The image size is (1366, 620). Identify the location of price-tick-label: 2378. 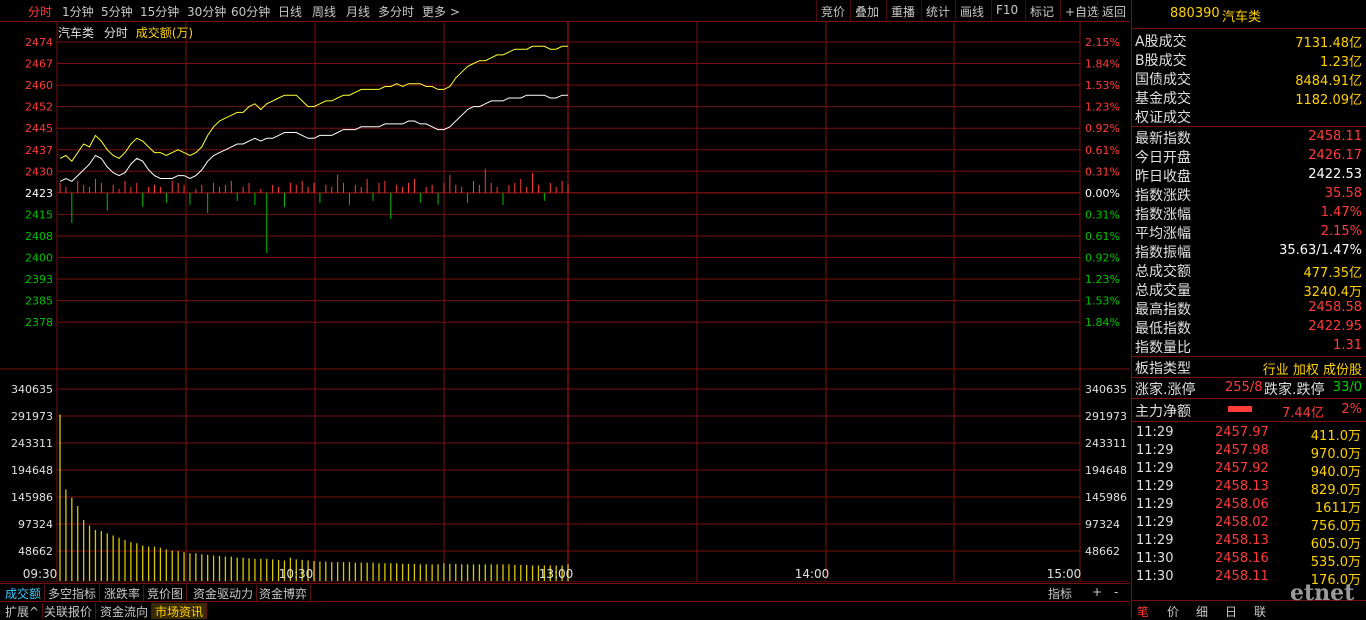
(39, 322).